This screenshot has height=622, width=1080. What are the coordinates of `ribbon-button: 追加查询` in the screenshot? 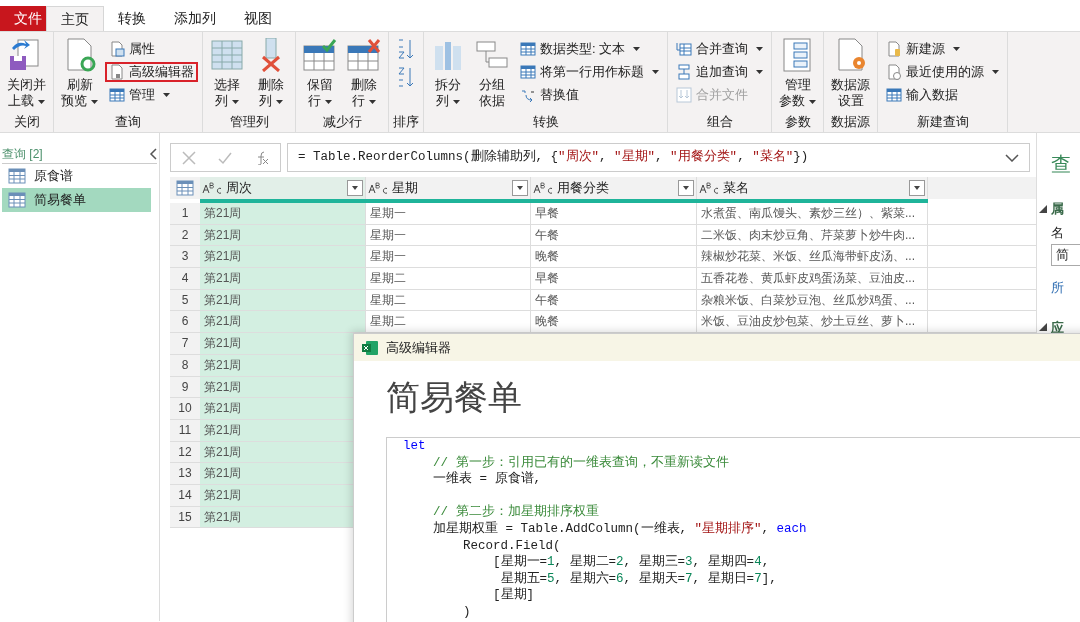 It's located at (719, 72).